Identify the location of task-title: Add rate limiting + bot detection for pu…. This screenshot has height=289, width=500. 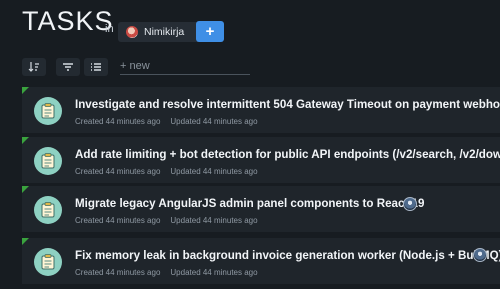
(287, 154).